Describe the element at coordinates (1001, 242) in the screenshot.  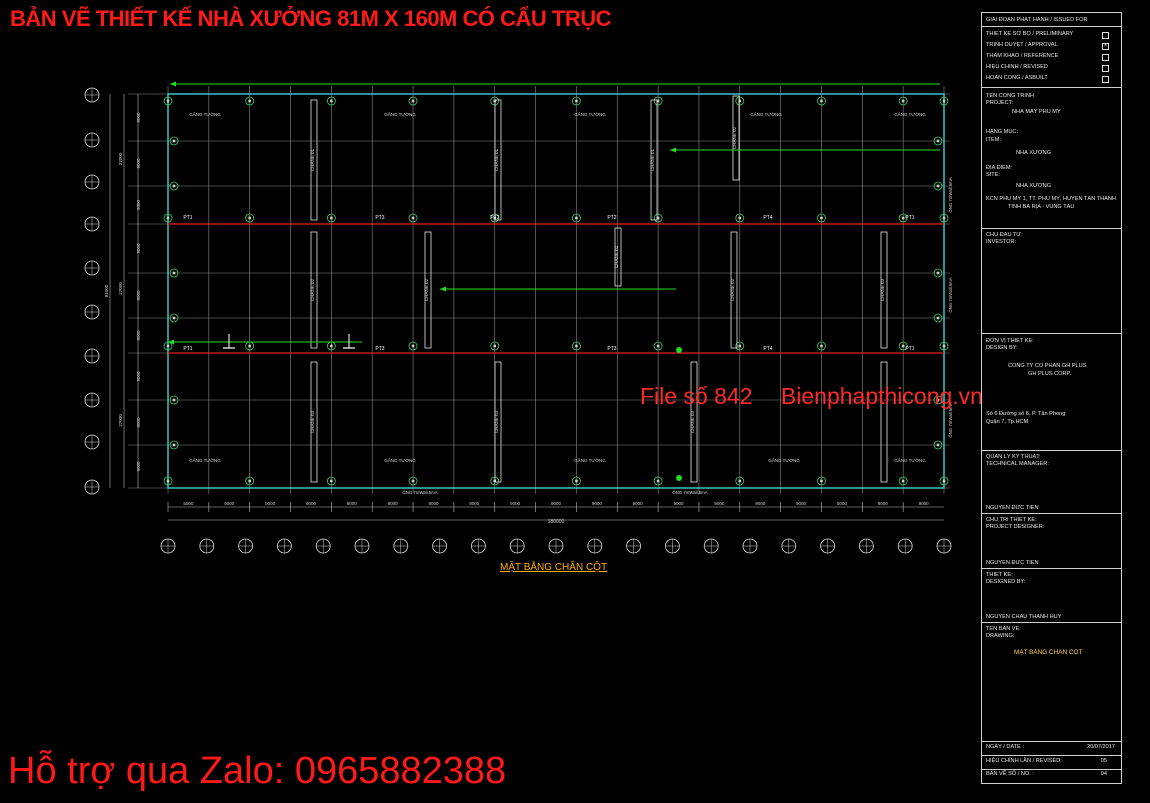
I see `tb-owner-label-en: INVESTOR:` at that location.